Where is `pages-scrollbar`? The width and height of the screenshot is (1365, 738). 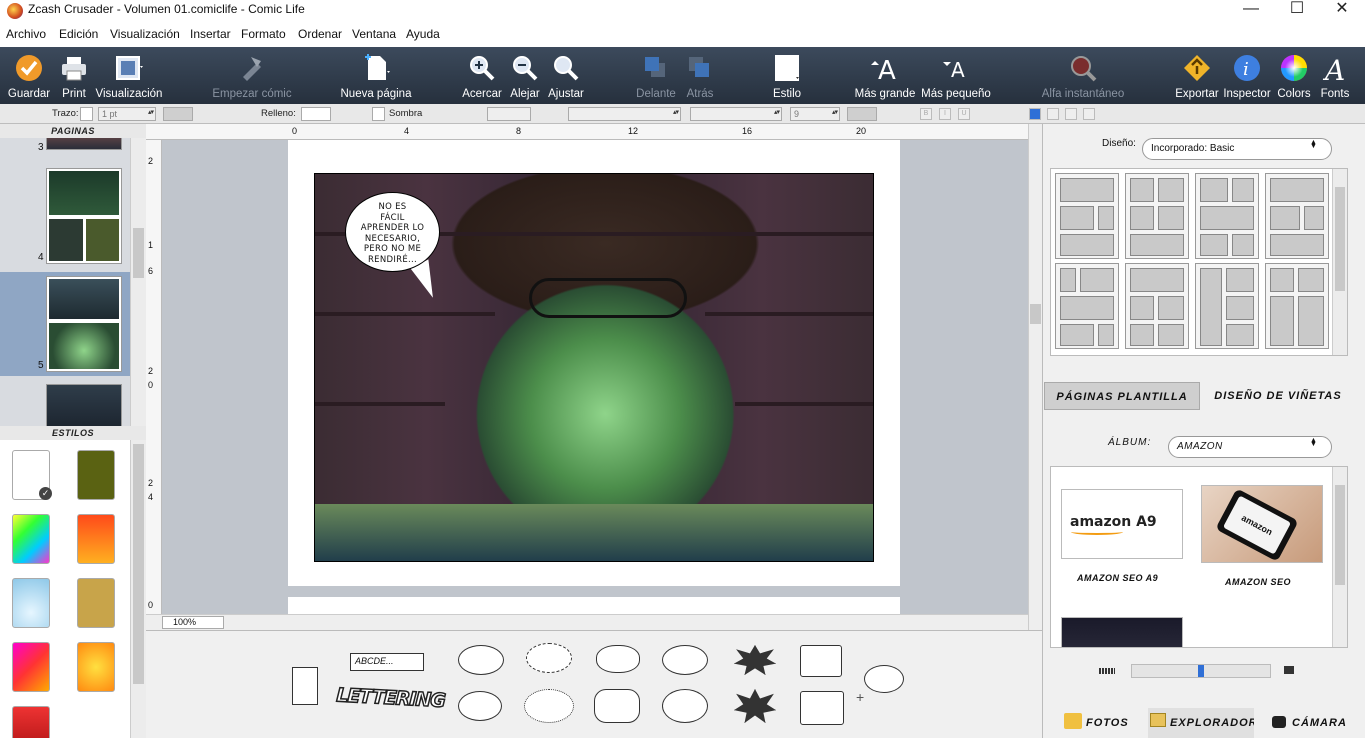 pages-scrollbar is located at coordinates (138, 282).